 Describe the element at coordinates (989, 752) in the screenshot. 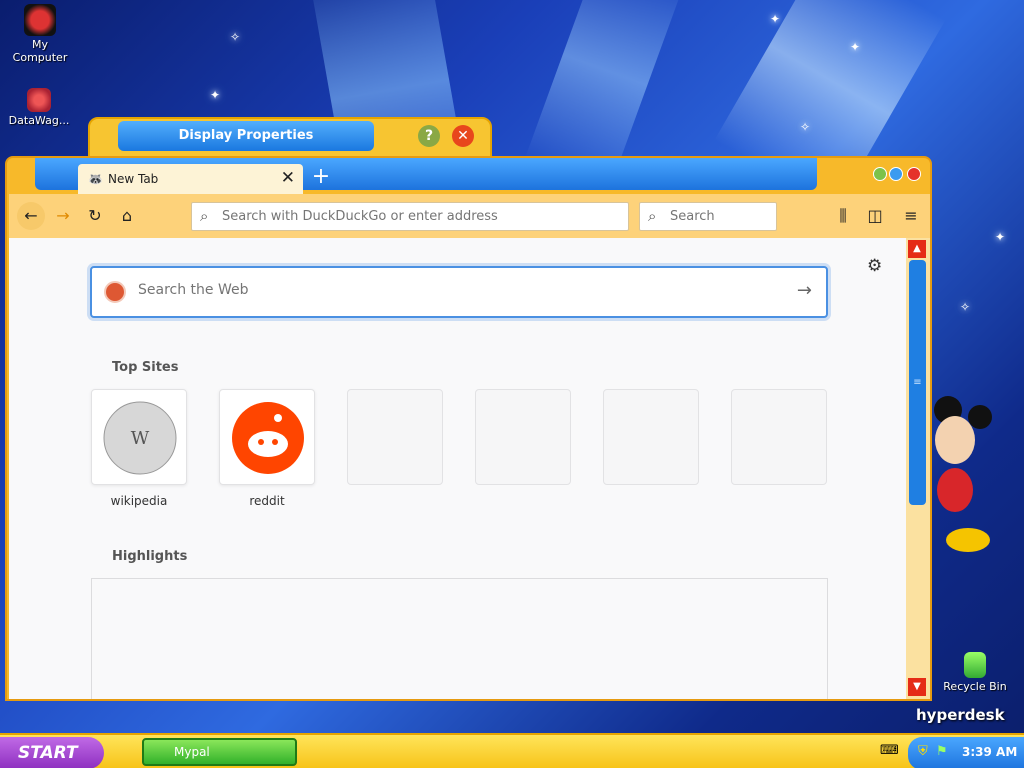

I see `clock: 3:39 AM` at that location.